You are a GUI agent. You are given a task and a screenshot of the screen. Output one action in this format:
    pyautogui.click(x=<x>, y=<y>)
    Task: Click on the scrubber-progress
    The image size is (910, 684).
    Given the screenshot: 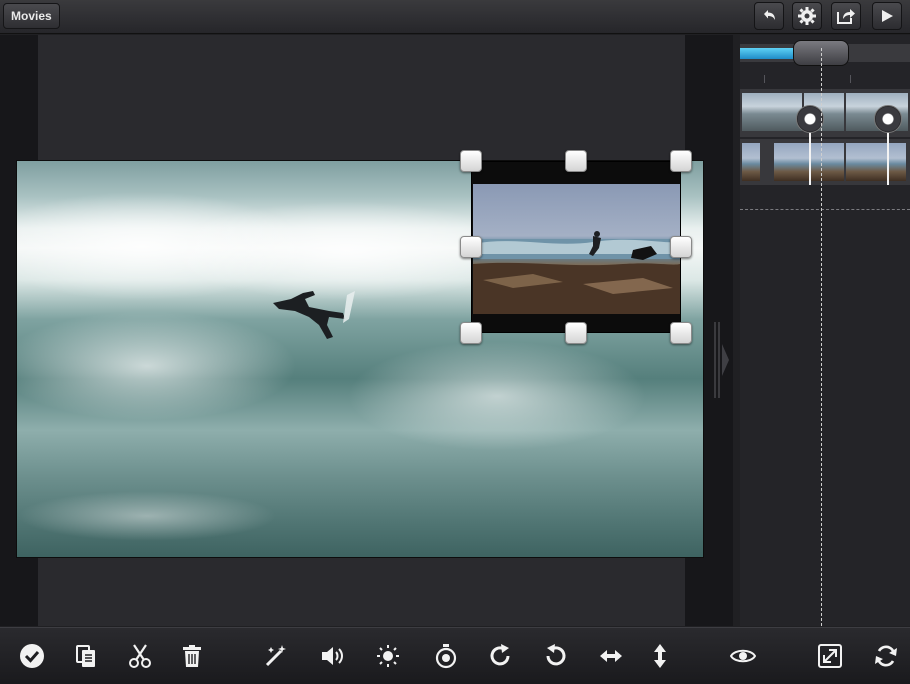 What is the action you would take?
    pyautogui.click(x=769, y=53)
    